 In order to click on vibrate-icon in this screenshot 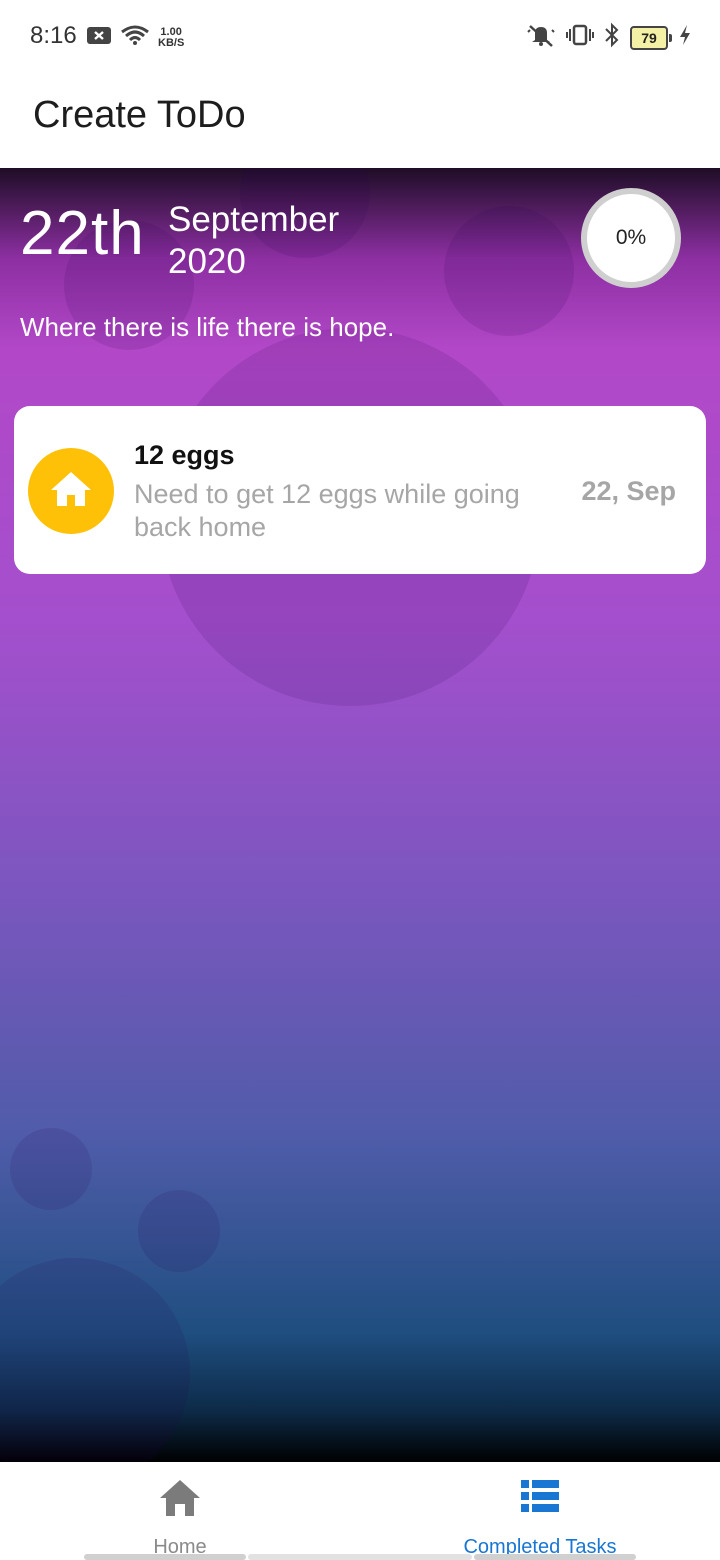, I will do `click(580, 37)`.